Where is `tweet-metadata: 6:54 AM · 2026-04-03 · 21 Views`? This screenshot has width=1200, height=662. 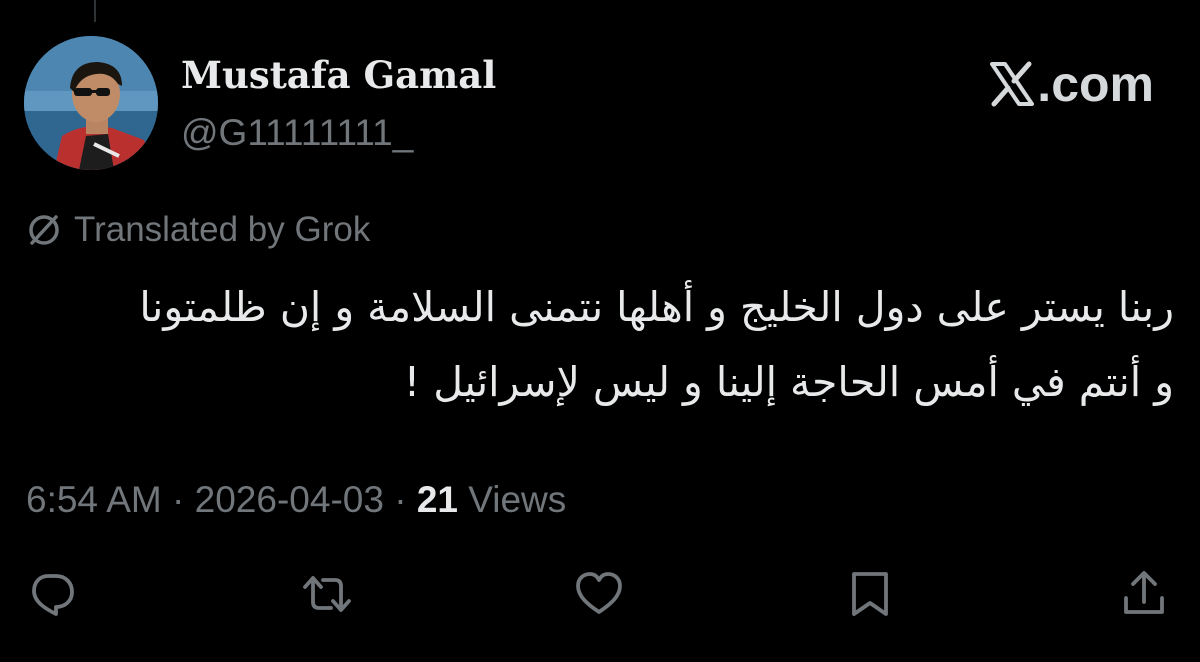
tweet-metadata: 6:54 AM · 2026-04-03 · 21 Views is located at coordinates (296, 500).